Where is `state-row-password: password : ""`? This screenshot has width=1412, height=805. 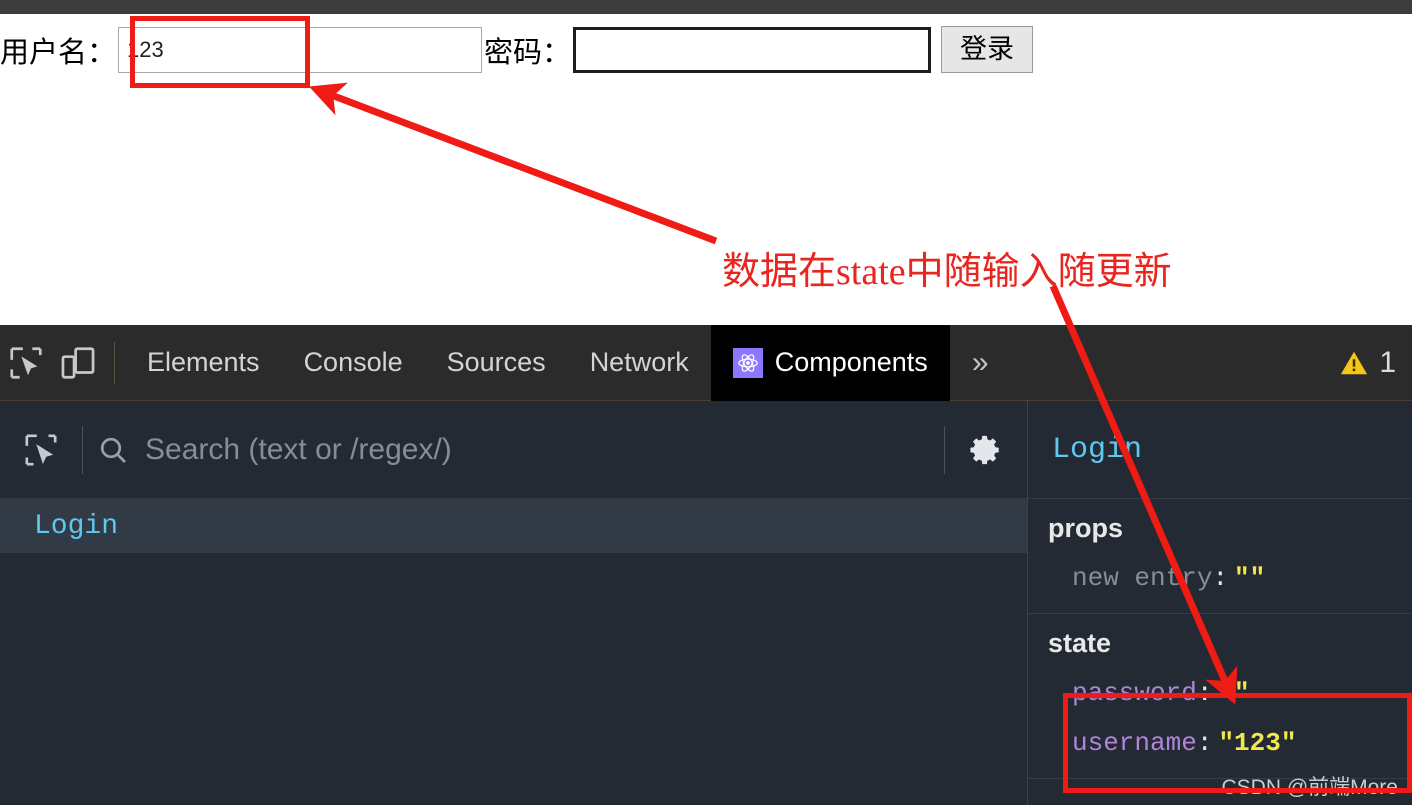
state-row-password: password : "" is located at coordinates (1229, 693).